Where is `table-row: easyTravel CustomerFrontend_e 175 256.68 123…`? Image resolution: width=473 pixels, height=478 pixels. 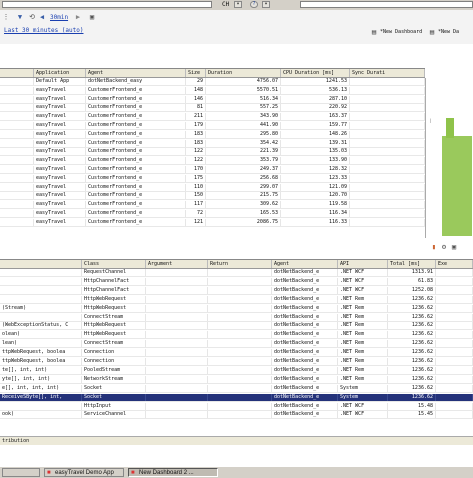 table-row: easyTravel CustomerFrontend_e 175 256.68 123… is located at coordinates (212, 178).